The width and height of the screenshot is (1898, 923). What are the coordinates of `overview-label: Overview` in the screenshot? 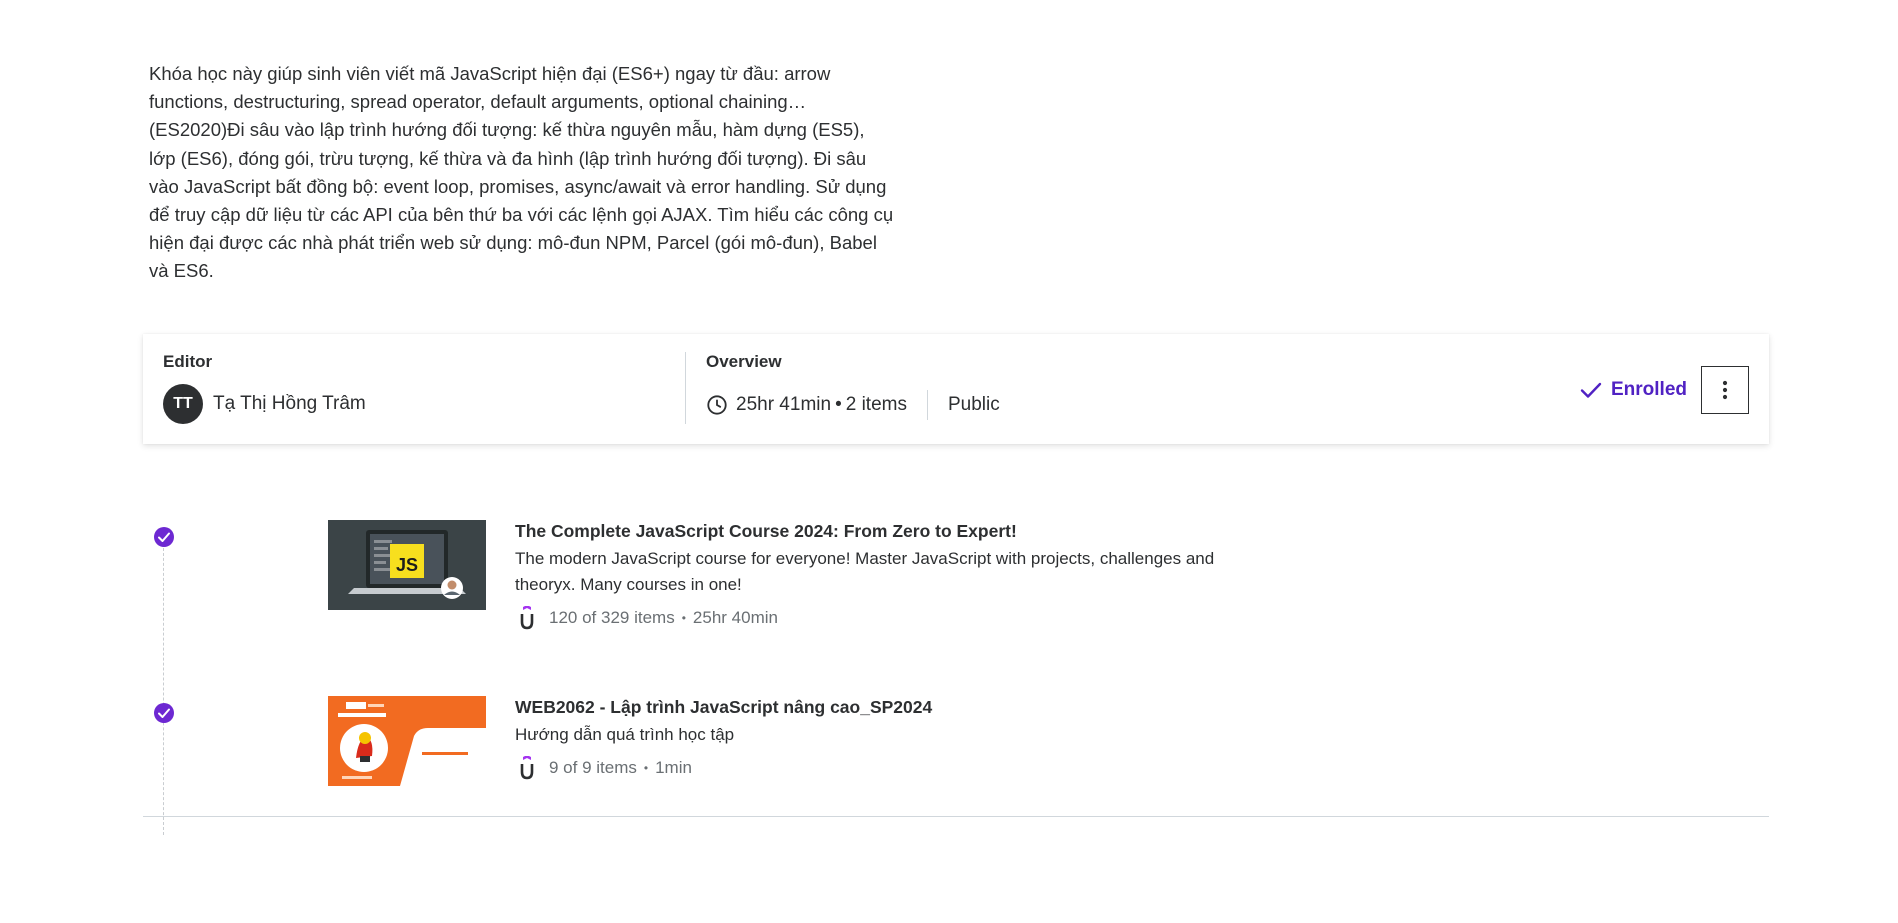 It's located at (744, 361).